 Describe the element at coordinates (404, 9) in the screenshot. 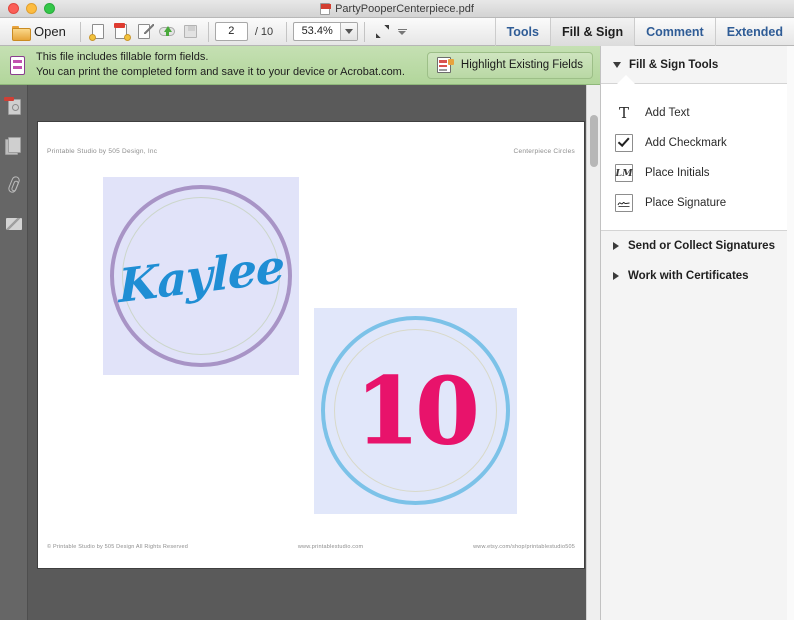

I see `window-title: PartyPooperCenterpiece.pdf` at that location.